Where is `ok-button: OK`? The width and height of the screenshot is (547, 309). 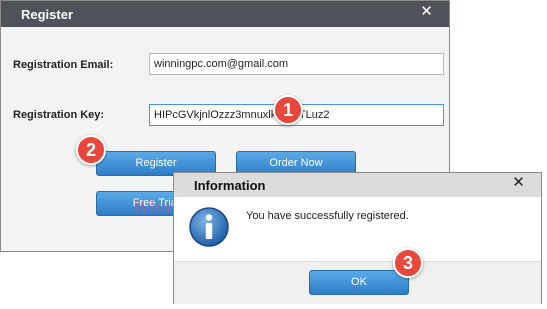
ok-button: OK is located at coordinates (359, 282).